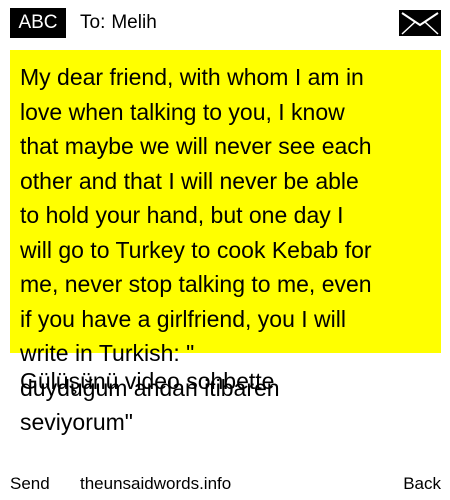 Image resolution: width=450 pixels, height=500 pixels. I want to click on message-line: that maybe we will never see each, so click(196, 146).